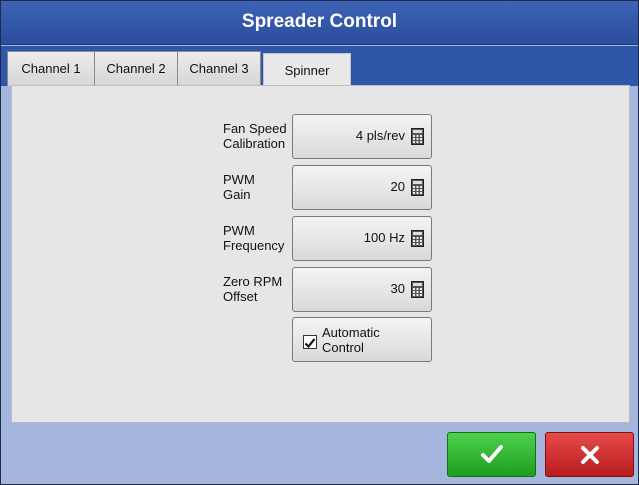 The width and height of the screenshot is (639, 485). Describe the element at coordinates (253, 281) in the screenshot. I see `zero-rpm-label-line1: Zero RPM` at that location.